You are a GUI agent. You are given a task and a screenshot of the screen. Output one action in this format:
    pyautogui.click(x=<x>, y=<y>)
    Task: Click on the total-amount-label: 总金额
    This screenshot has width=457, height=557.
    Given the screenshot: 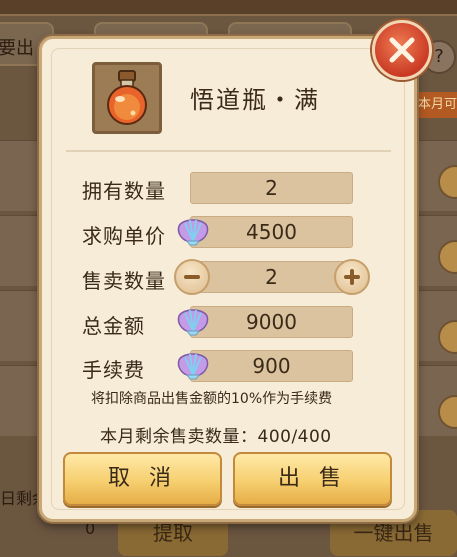 What is the action you would take?
    pyautogui.click(x=113, y=326)
    